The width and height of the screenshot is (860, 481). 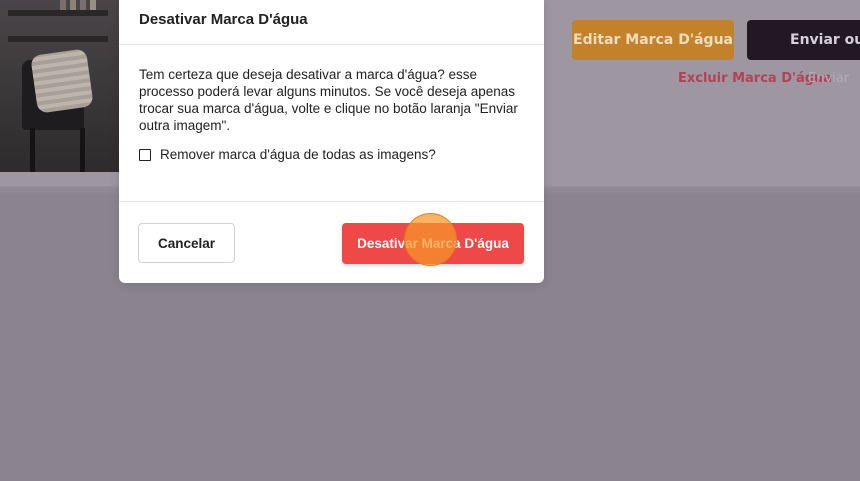 I want to click on product-photo, so click(x=61, y=86).